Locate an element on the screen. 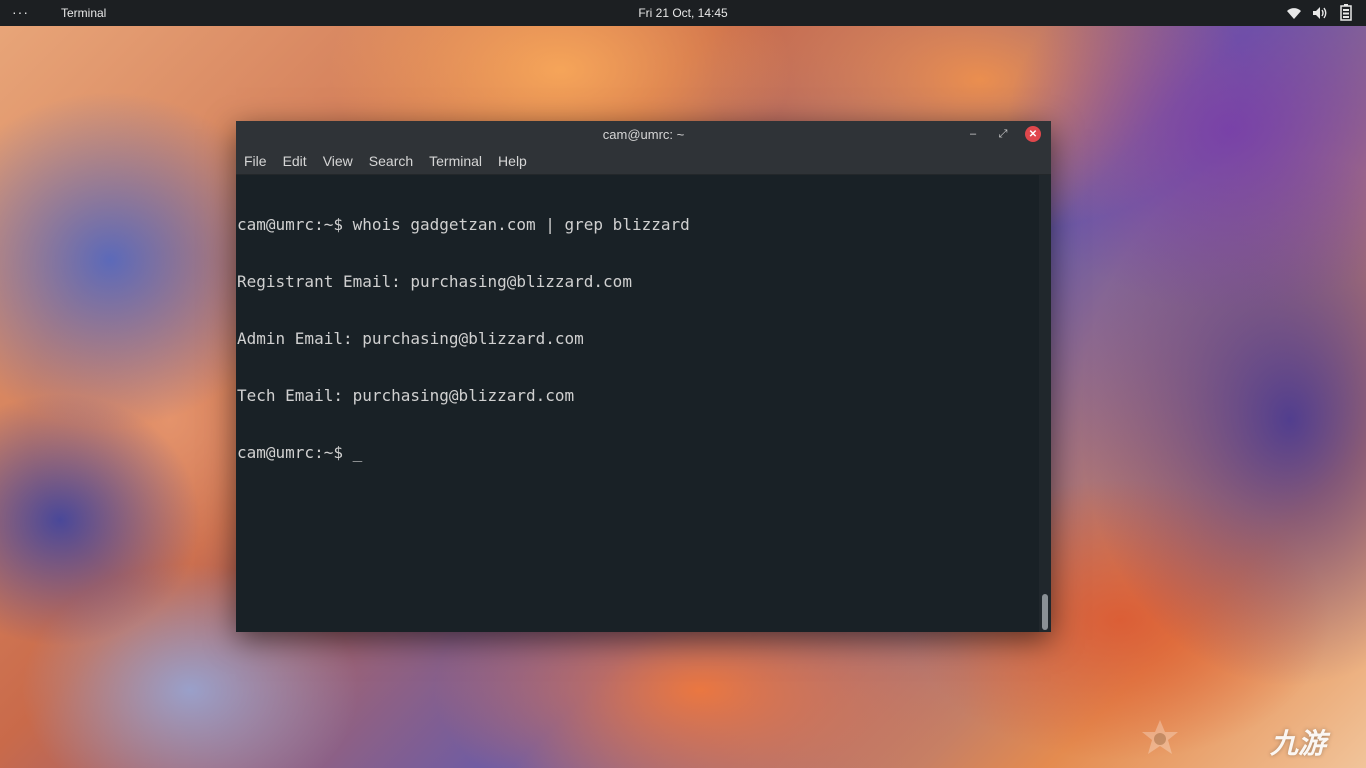 The image size is (1366, 768). battery-icon is located at coordinates (1346, 12).